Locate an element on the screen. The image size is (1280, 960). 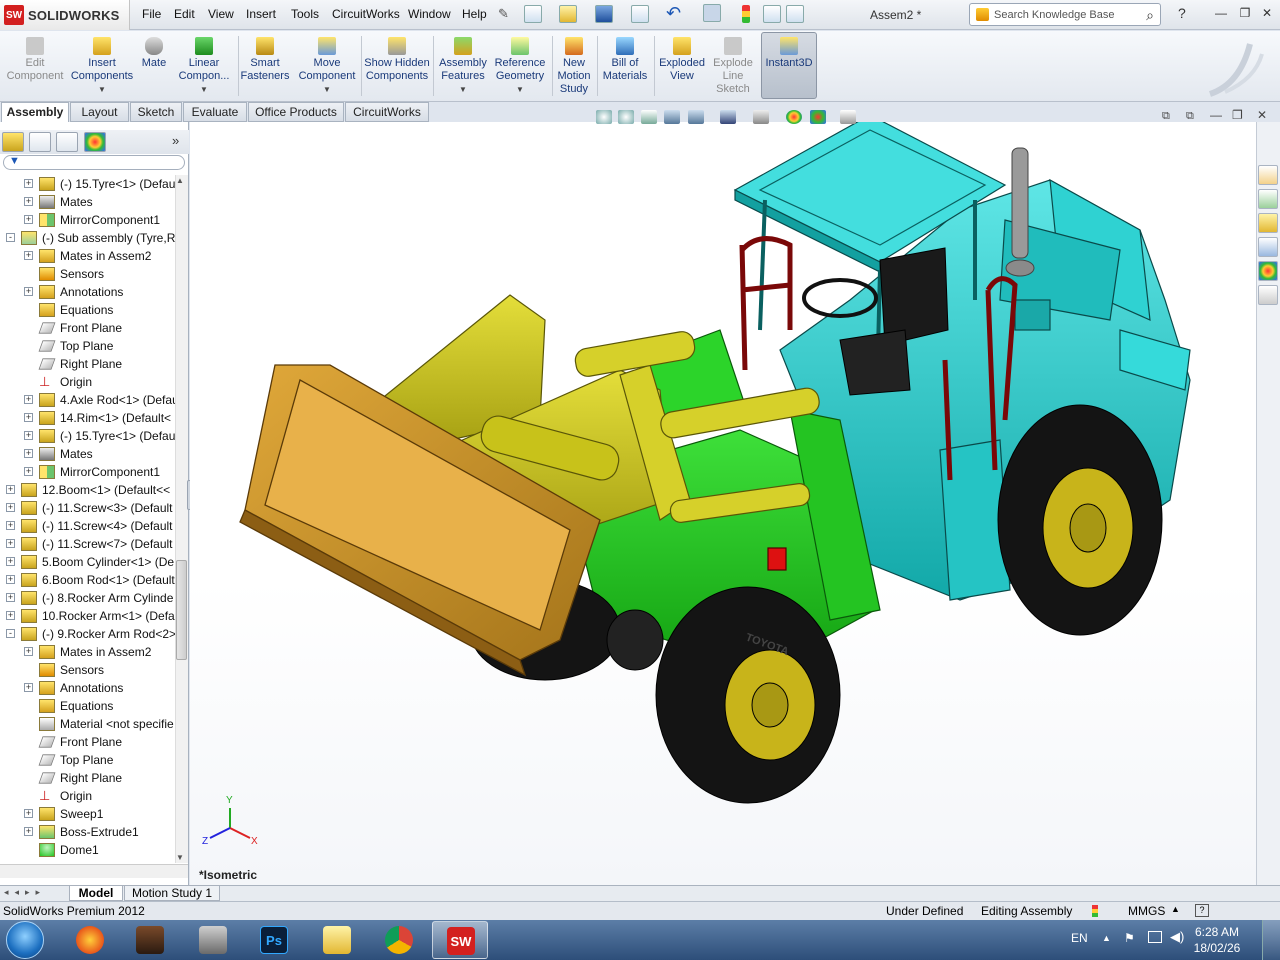
design-library-icon is located at coordinates (1268, 199).